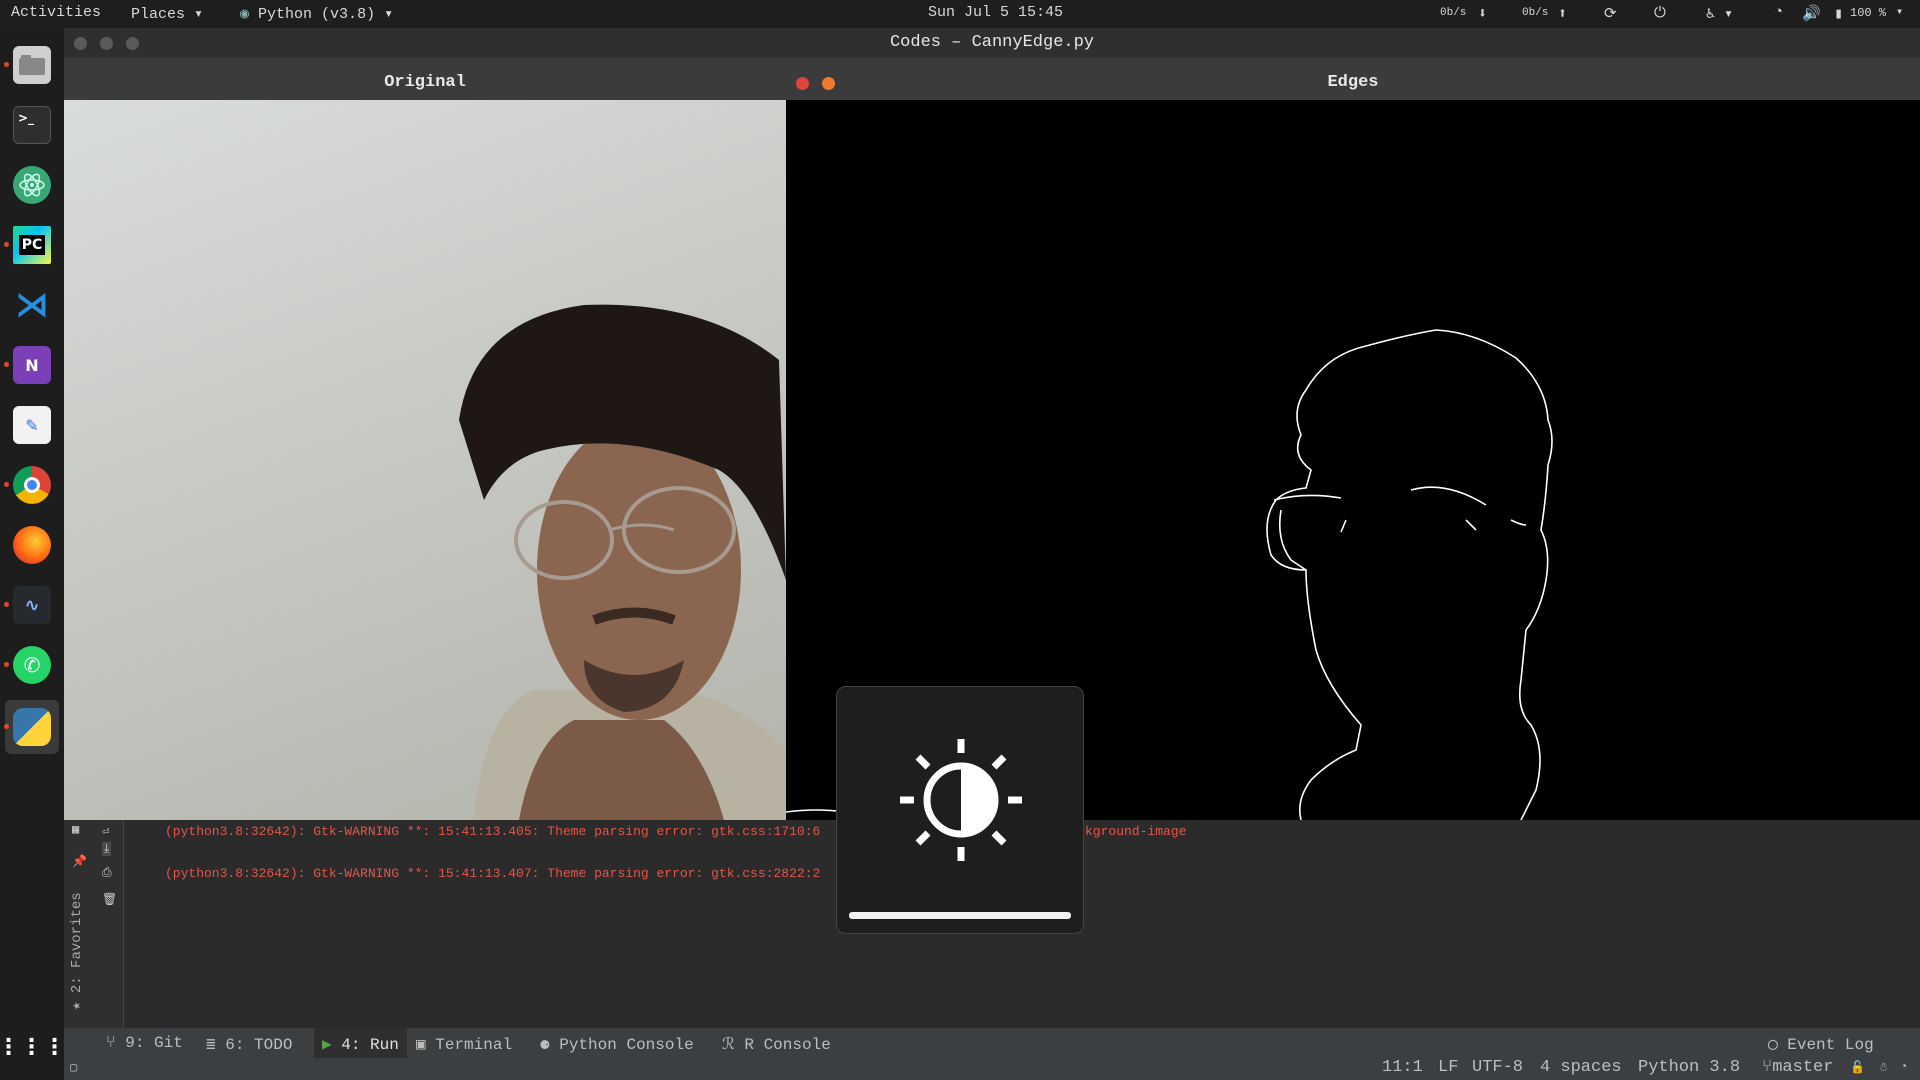 The width and height of the screenshot is (1920, 1080). I want to click on layout-icon: ▦, so click(75, 829).